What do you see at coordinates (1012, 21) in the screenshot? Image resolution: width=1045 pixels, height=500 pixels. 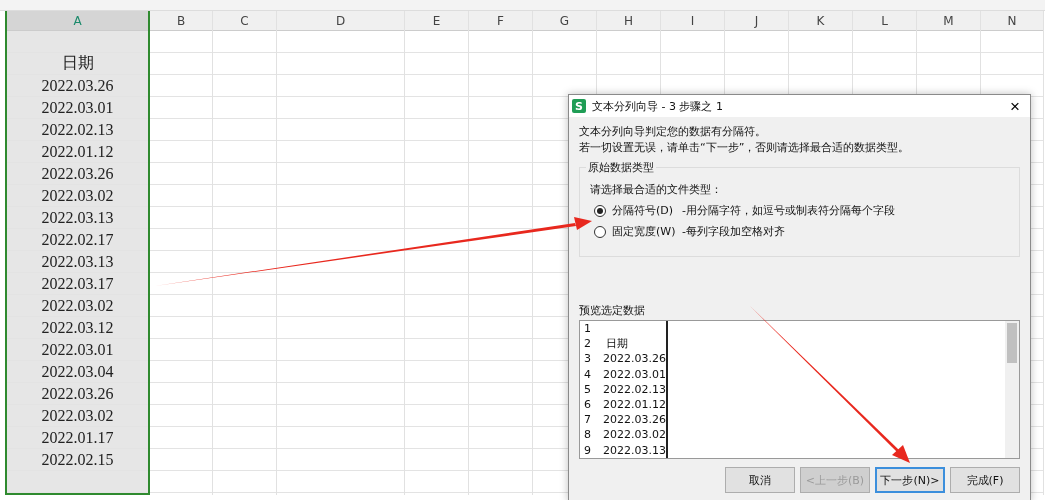 I see `column-header: N` at bounding box center [1012, 21].